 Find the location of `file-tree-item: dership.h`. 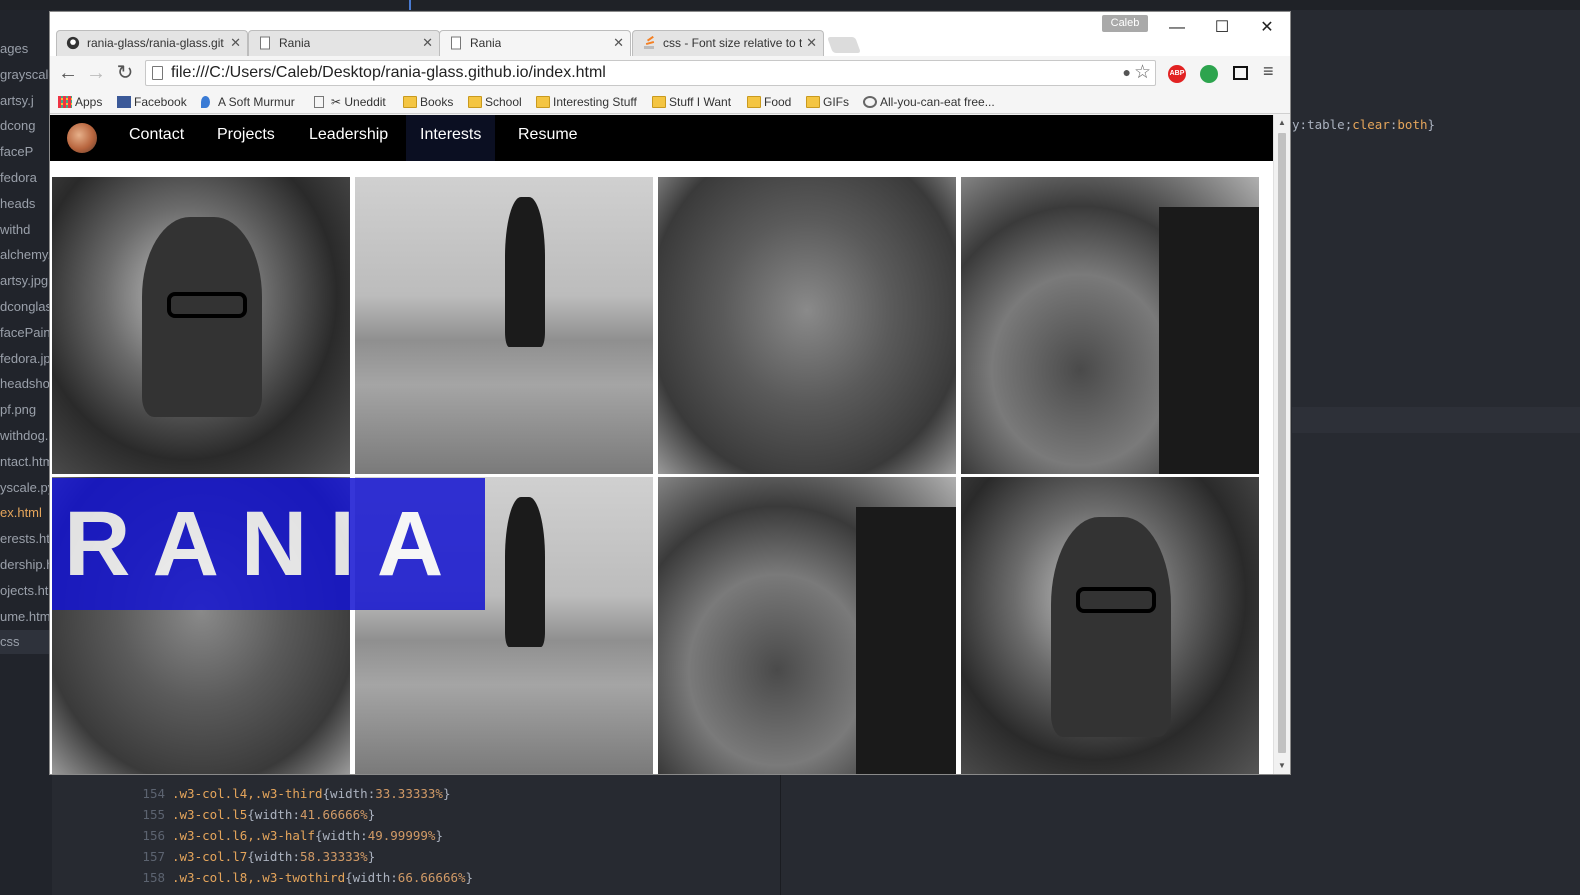

file-tree-item: dership.h is located at coordinates (26, 565).